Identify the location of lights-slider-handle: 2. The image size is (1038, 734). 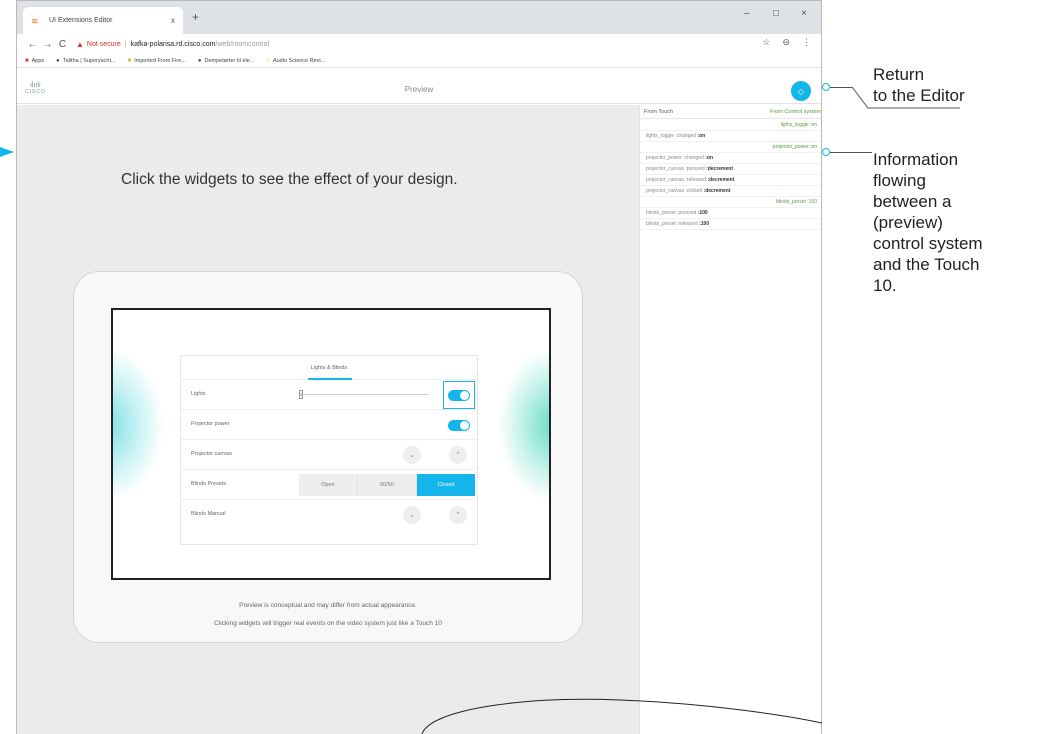
(301, 394).